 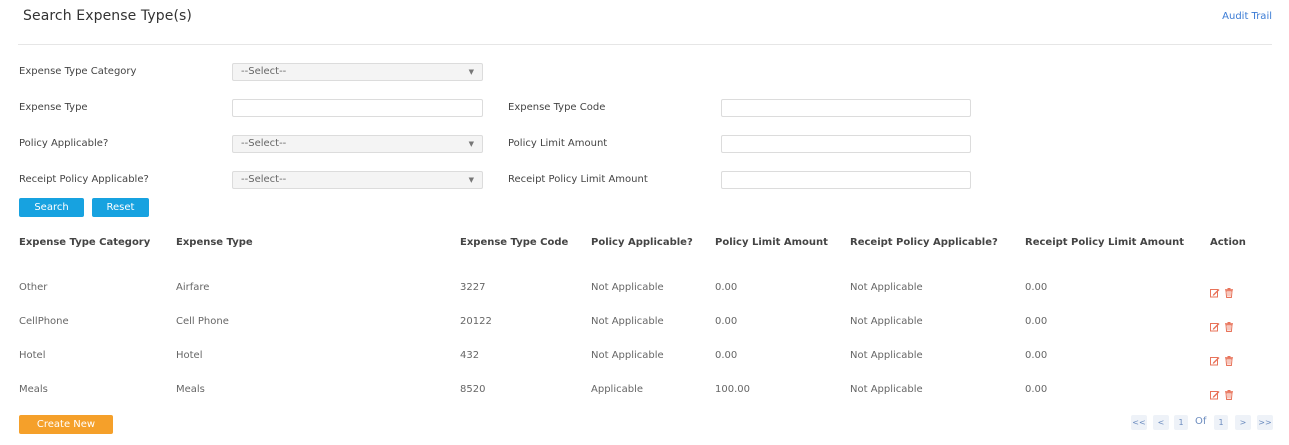 I want to click on cell-expense-type: Meals, so click(x=190, y=389).